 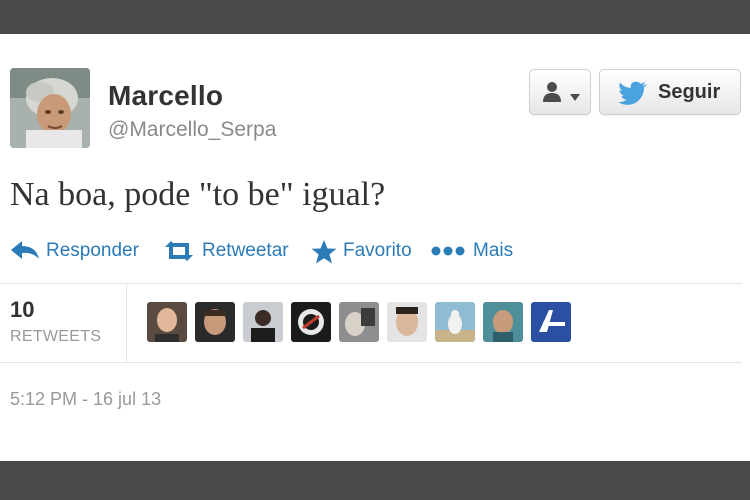 What do you see at coordinates (245, 250) in the screenshot?
I see `retweet-label: Retweetar` at bounding box center [245, 250].